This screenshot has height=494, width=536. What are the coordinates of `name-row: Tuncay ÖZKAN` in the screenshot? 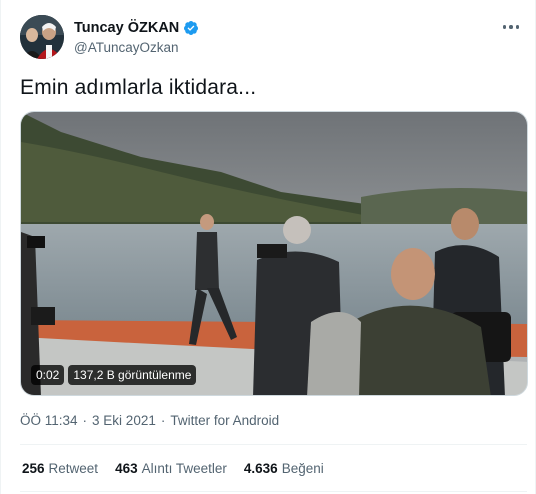 It's located at (136, 28).